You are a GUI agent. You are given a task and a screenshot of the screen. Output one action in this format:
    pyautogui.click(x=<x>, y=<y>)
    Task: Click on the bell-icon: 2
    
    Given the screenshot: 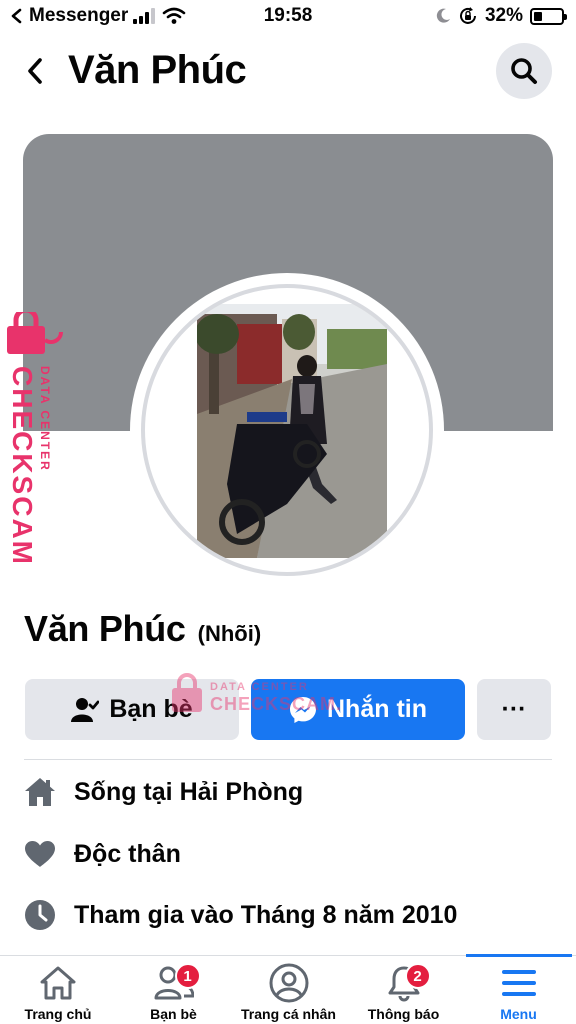 What is the action you would take?
    pyautogui.click(x=406, y=983)
    